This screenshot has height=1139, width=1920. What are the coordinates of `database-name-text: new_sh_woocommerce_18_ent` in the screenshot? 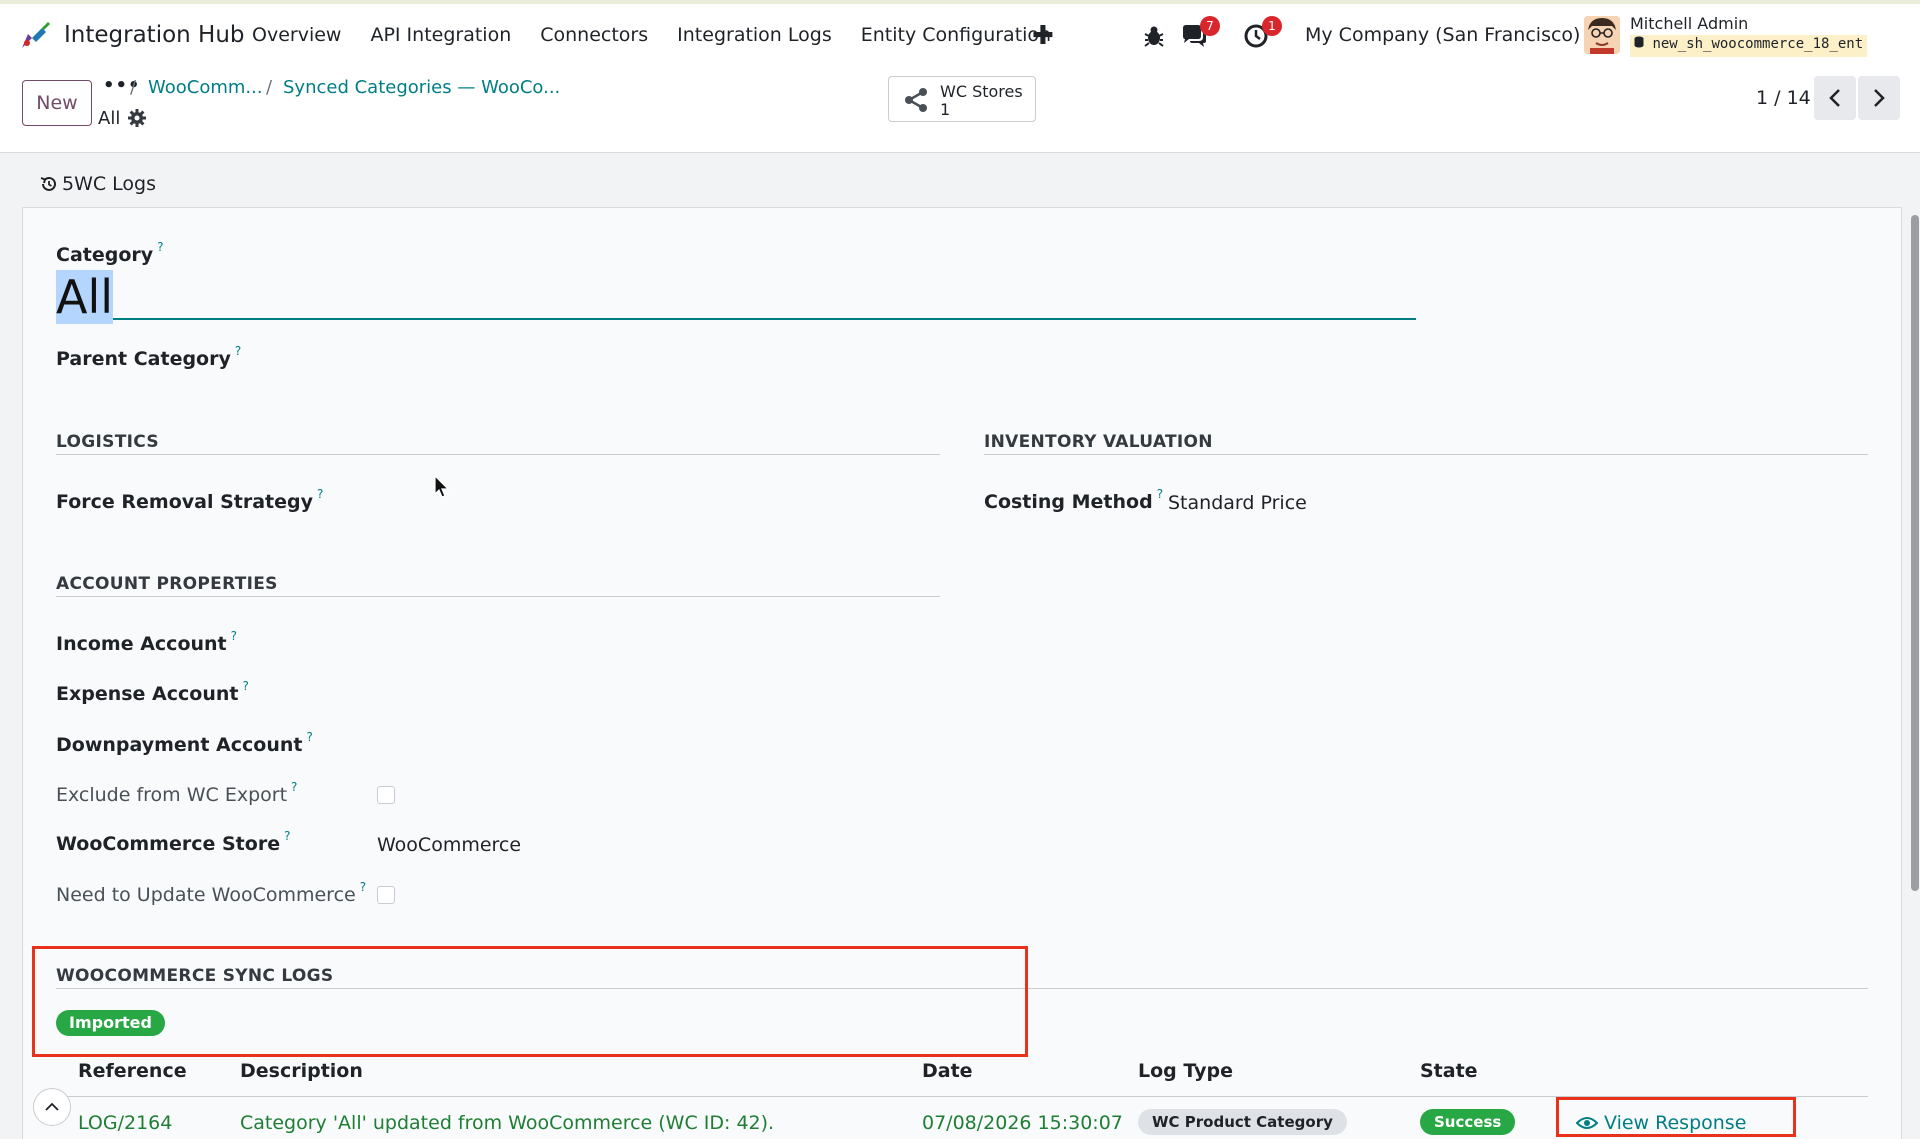 It's located at (1758, 44).